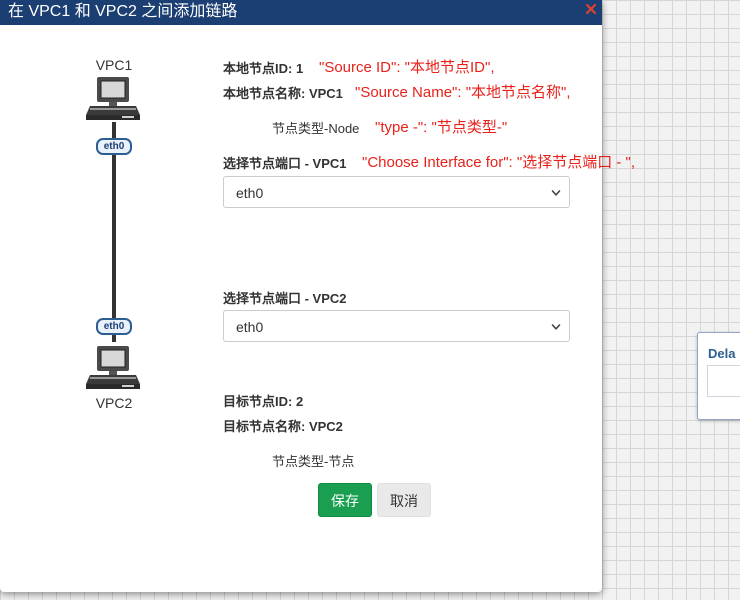  I want to click on target-node-label: VPC2, so click(114, 403).